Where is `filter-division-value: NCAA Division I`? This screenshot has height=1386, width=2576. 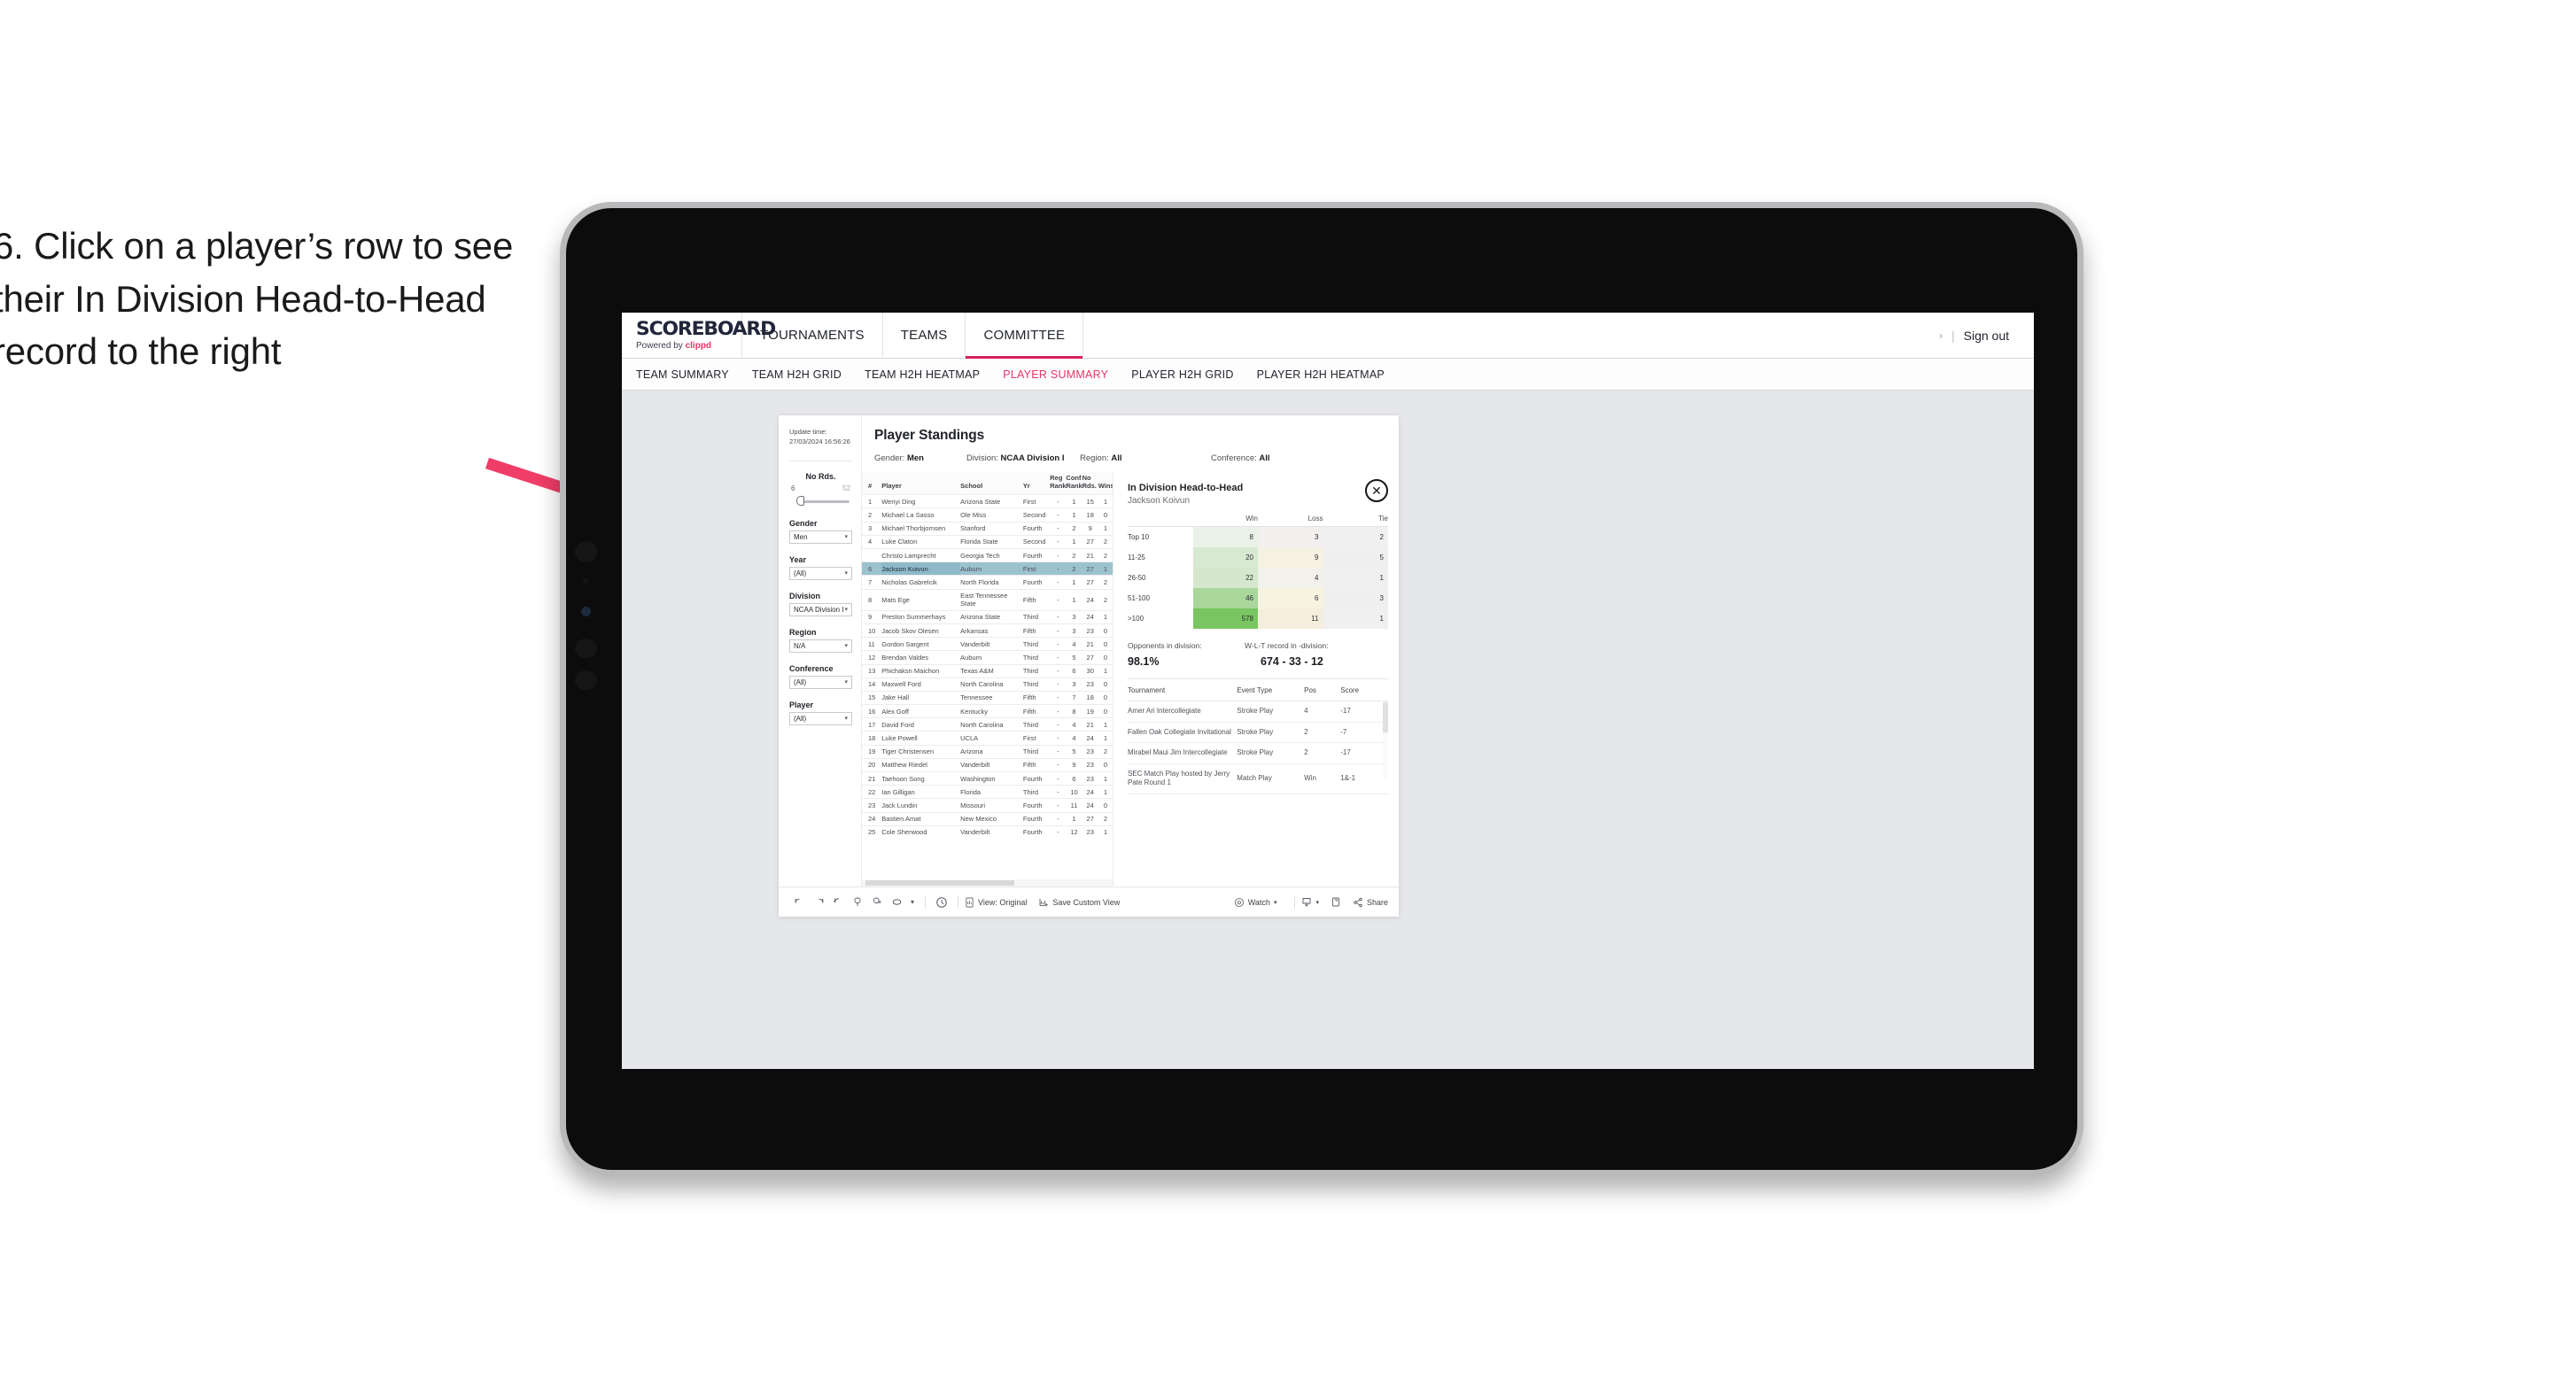 filter-division-value: NCAA Division I is located at coordinates (819, 610).